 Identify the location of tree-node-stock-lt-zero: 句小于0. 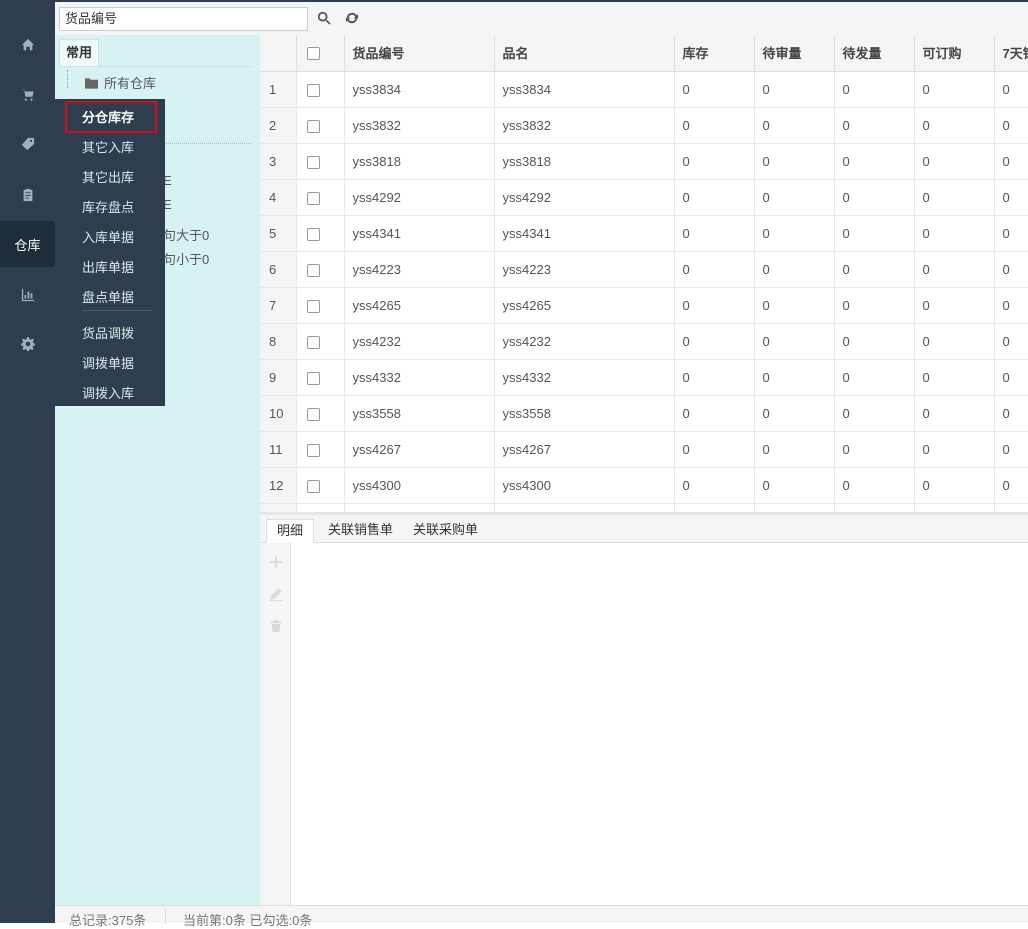
(186, 258).